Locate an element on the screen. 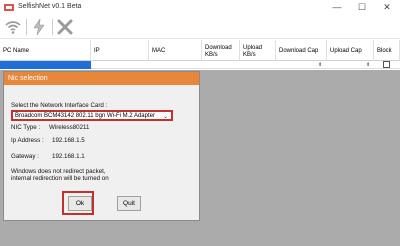 This screenshot has width=400, height=246. ip-address-value: 192.168.1.5 is located at coordinates (68, 140).